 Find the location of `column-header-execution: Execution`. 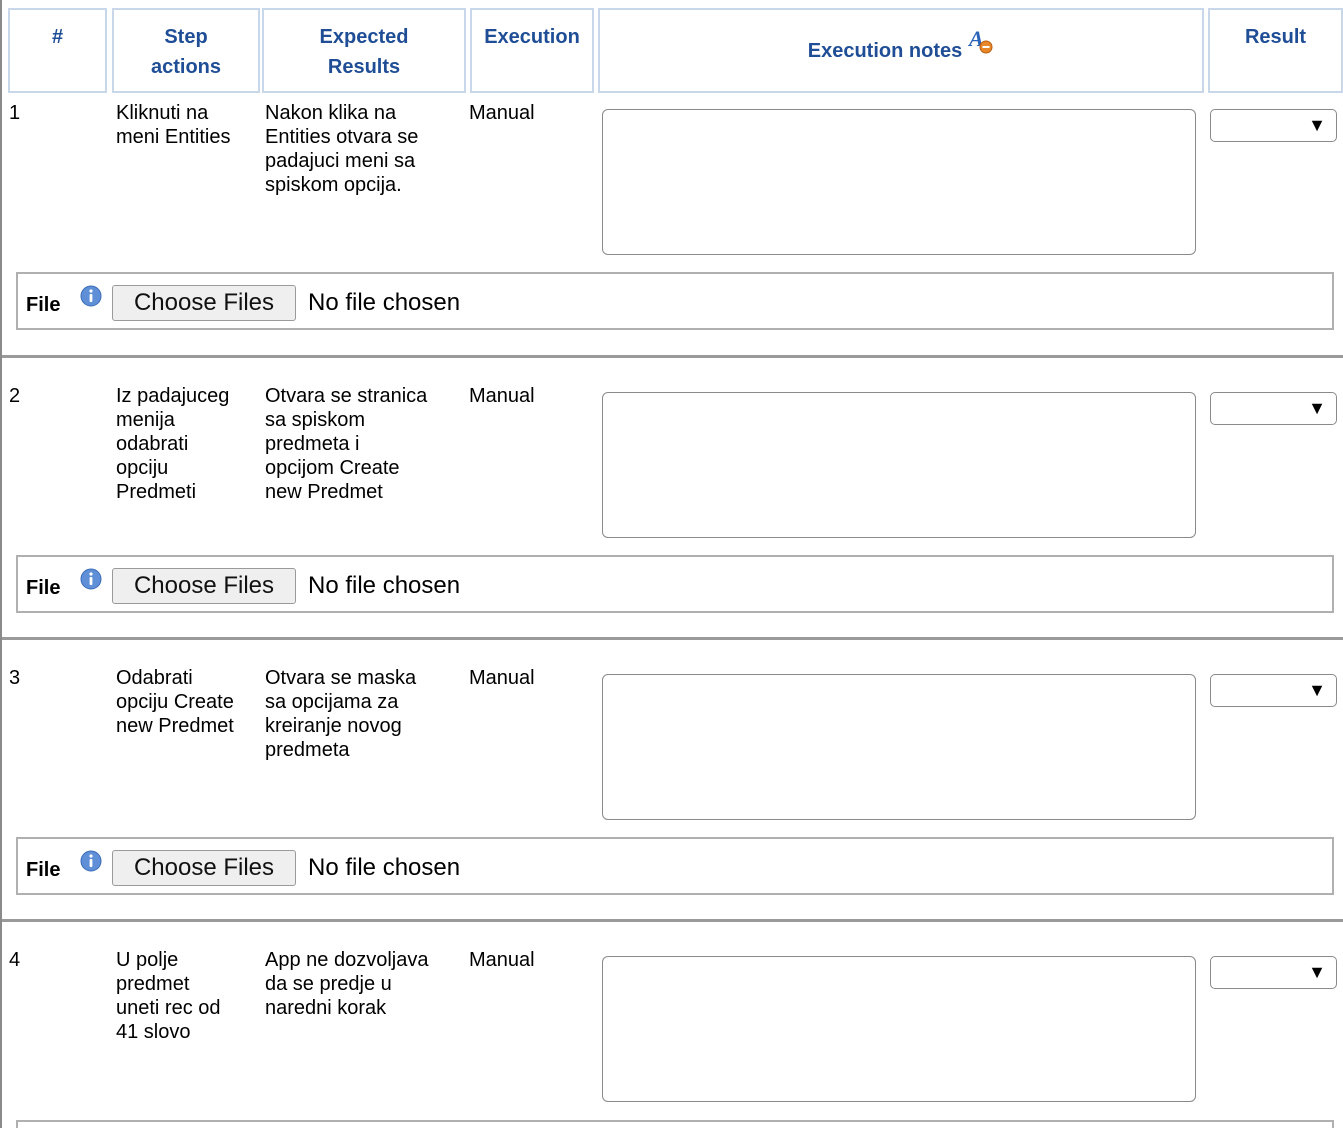

column-header-execution: Execution is located at coordinates (532, 50).